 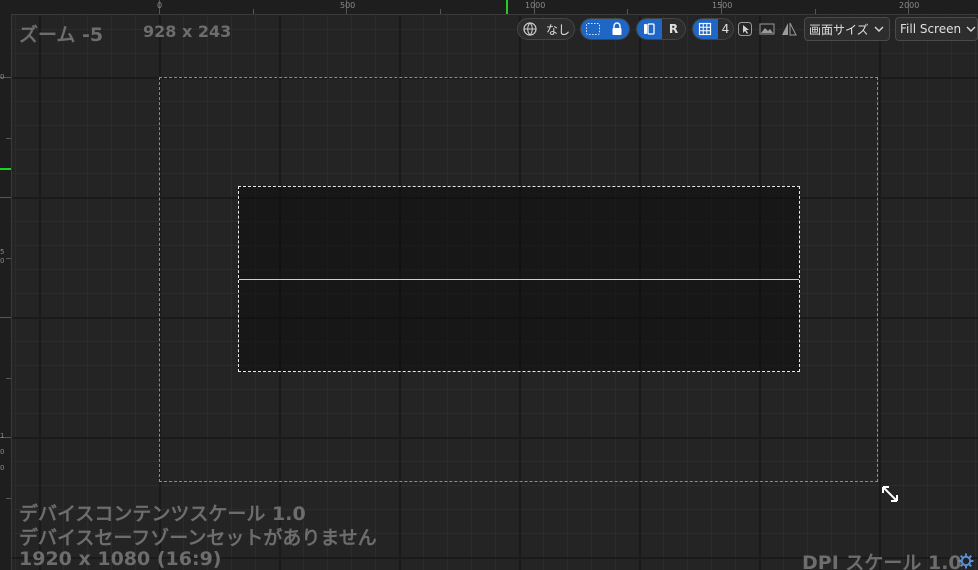 What do you see at coordinates (839, 29) in the screenshot?
I see `screen-size-label: 画面サイズ` at bounding box center [839, 29].